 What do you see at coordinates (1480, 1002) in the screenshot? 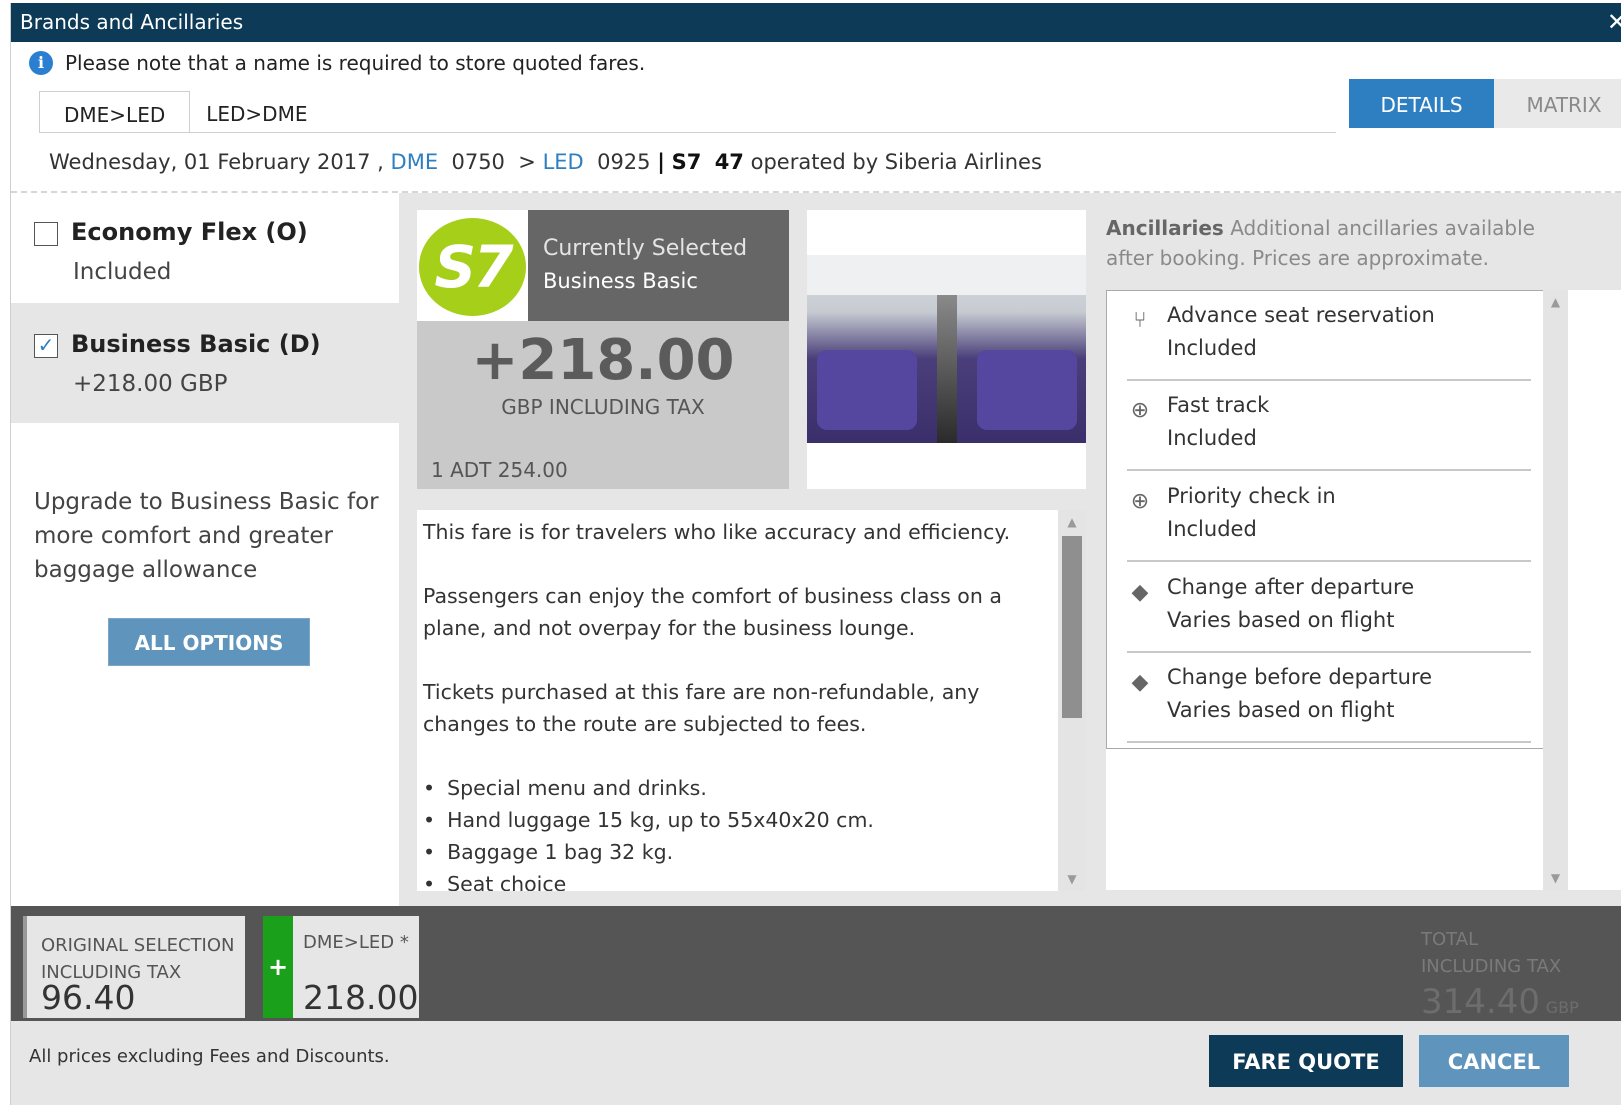
I see `total-value: 314.40` at bounding box center [1480, 1002].